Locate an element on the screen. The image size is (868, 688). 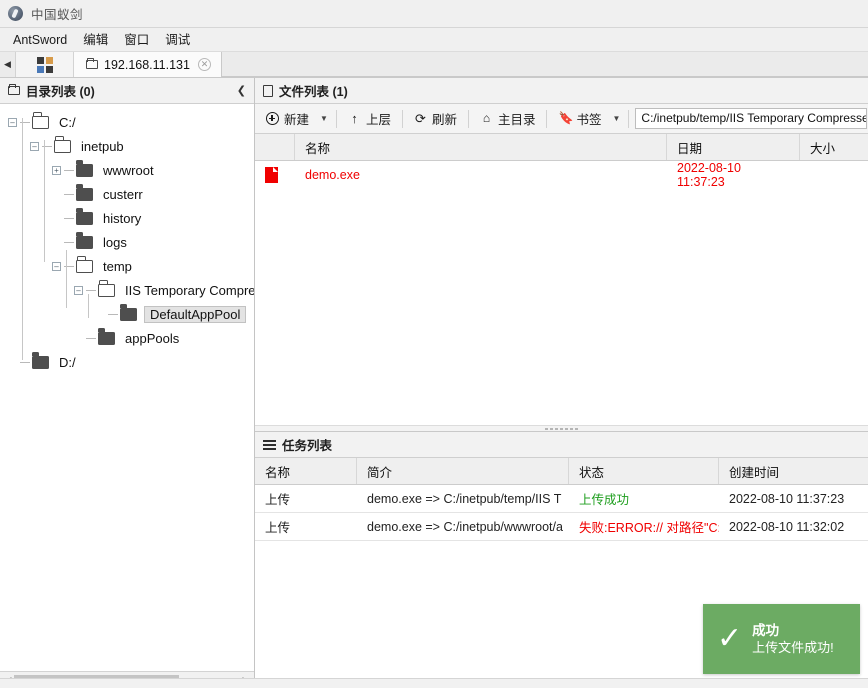
tree-node: – IIS Temporary Compressed is located at coordinates (127, 290).